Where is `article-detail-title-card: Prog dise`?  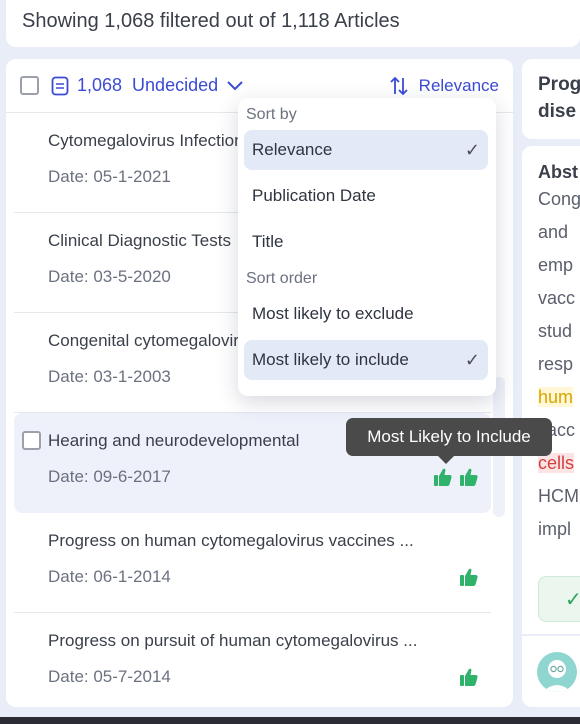
article-detail-title-card: Prog dise is located at coordinates (551, 99).